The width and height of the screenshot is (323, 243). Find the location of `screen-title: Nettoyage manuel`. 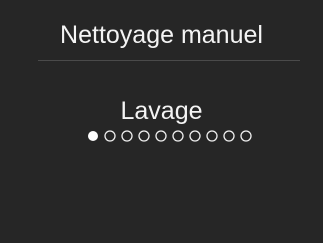

screen-title: Nettoyage manuel is located at coordinates (161, 35).